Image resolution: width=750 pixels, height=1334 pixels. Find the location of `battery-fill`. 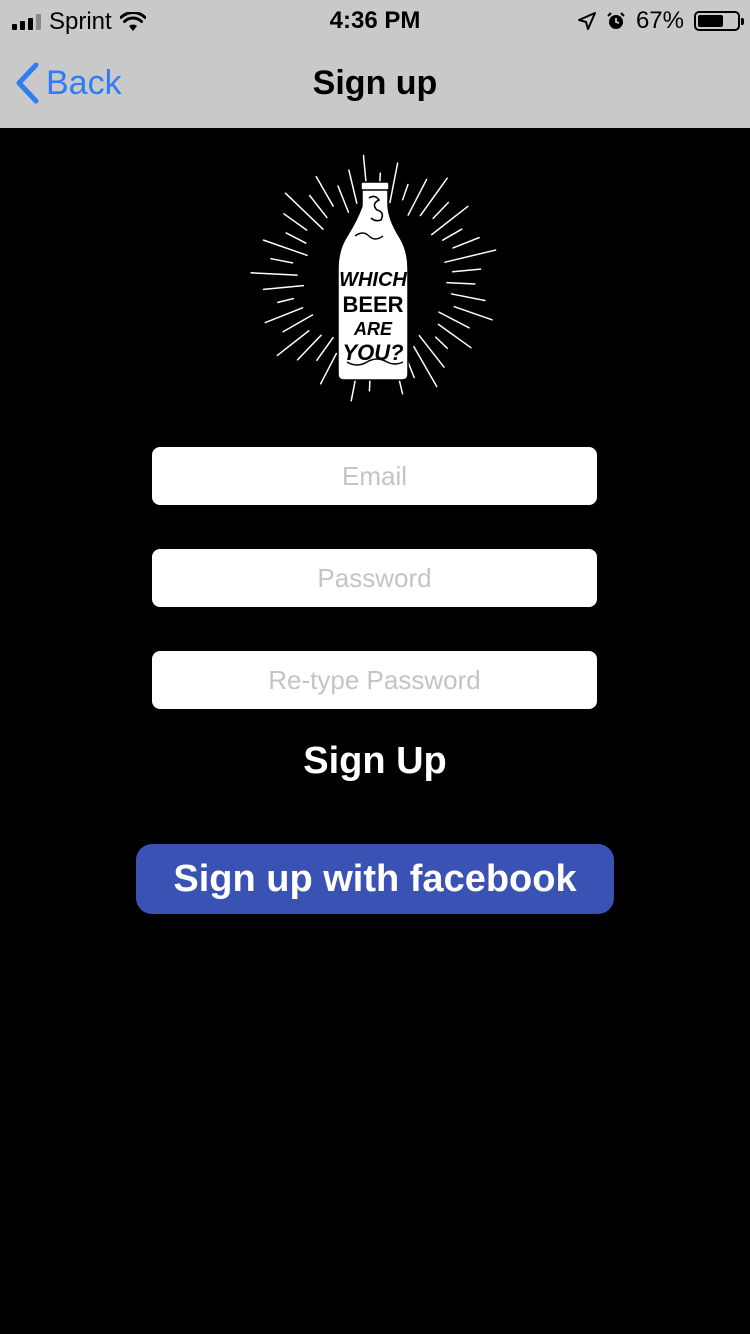

battery-fill is located at coordinates (711, 21).